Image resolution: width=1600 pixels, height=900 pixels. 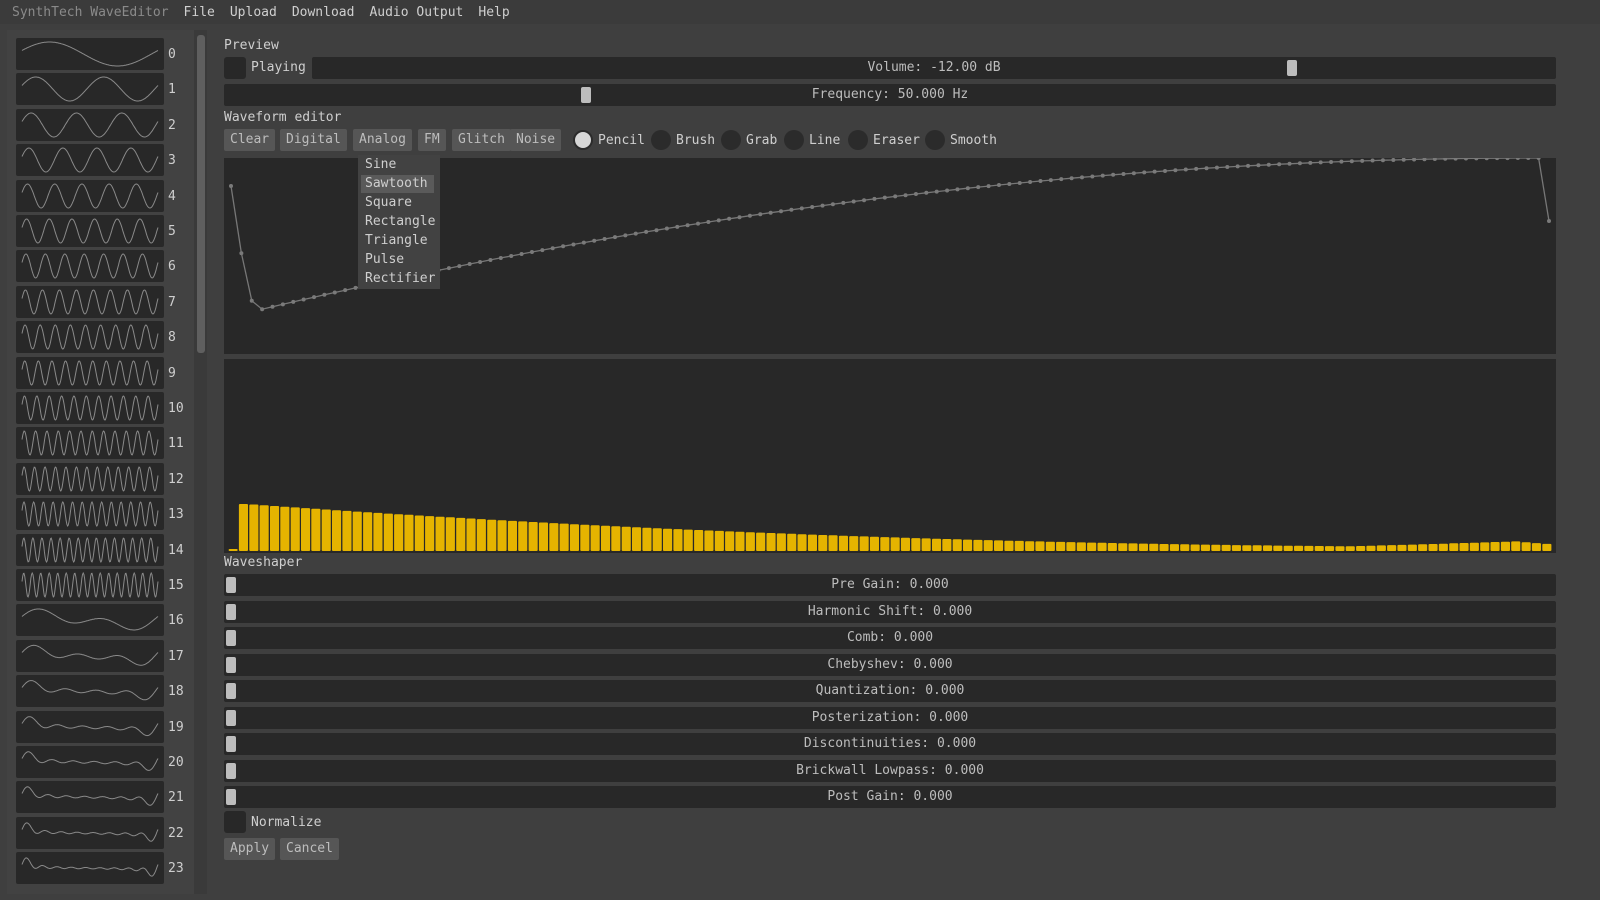 I want to click on cancel-button: Cancel, so click(x=309, y=849).